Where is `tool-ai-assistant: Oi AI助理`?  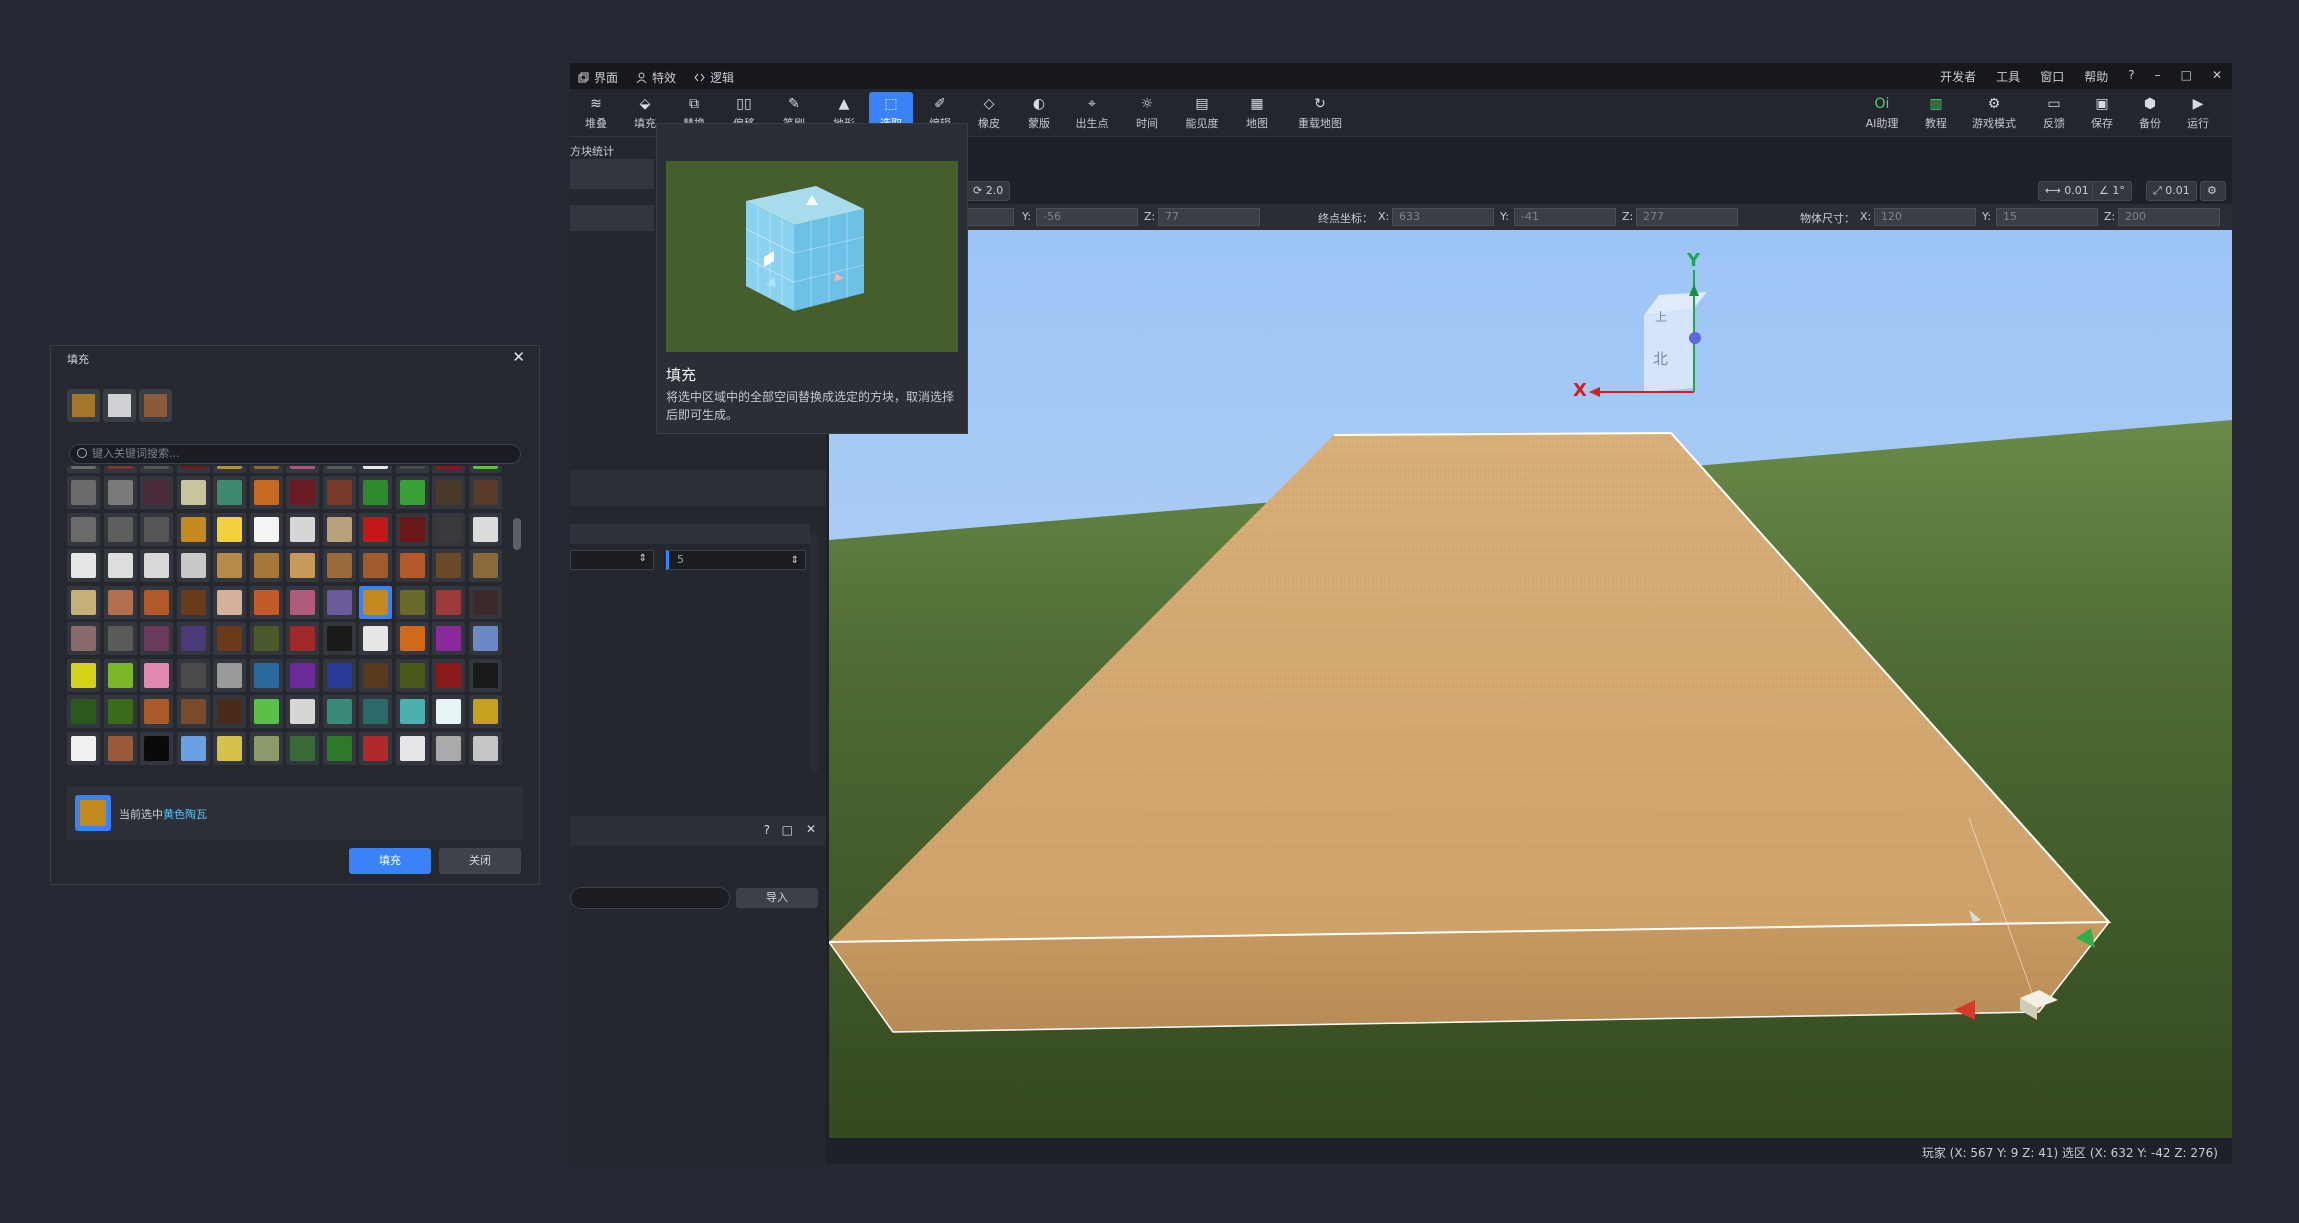 tool-ai-assistant: Oi AI助理 is located at coordinates (1882, 113).